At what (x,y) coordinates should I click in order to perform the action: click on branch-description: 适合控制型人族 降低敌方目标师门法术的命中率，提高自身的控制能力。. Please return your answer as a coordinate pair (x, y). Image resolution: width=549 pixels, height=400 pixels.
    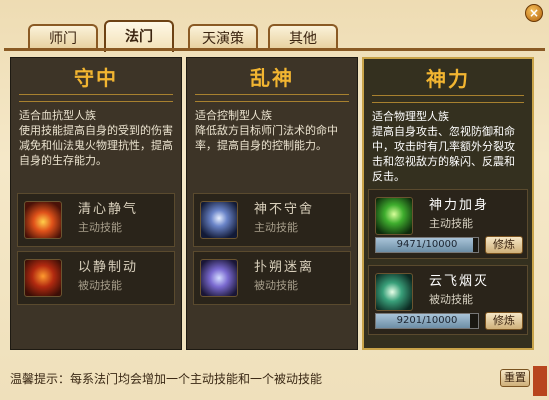
    Looking at the image, I should click on (266, 130).